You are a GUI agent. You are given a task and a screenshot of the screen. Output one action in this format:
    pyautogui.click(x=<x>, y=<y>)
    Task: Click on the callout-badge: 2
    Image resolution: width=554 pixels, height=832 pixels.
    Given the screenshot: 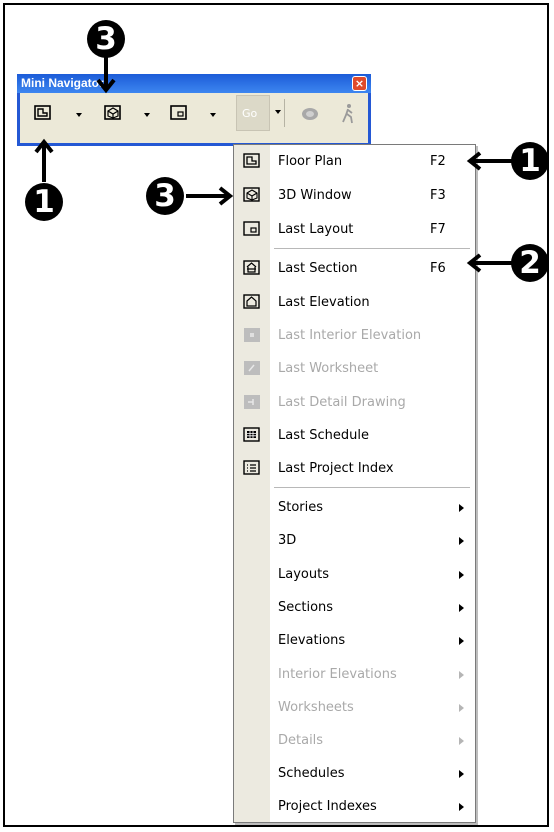 What is the action you would take?
    pyautogui.click(x=530, y=263)
    